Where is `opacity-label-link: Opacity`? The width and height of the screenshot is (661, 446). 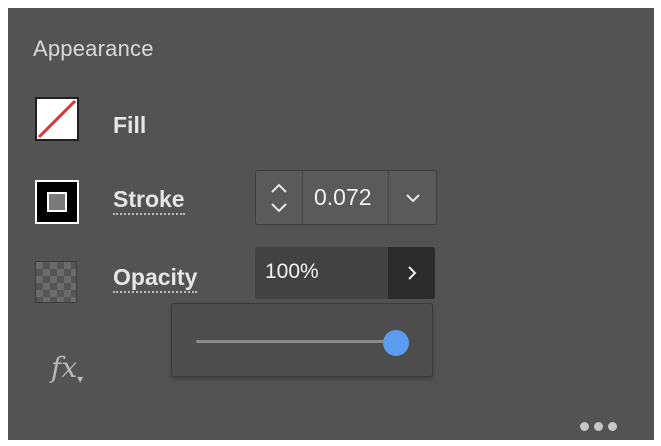 opacity-label-link: Opacity is located at coordinates (155, 278).